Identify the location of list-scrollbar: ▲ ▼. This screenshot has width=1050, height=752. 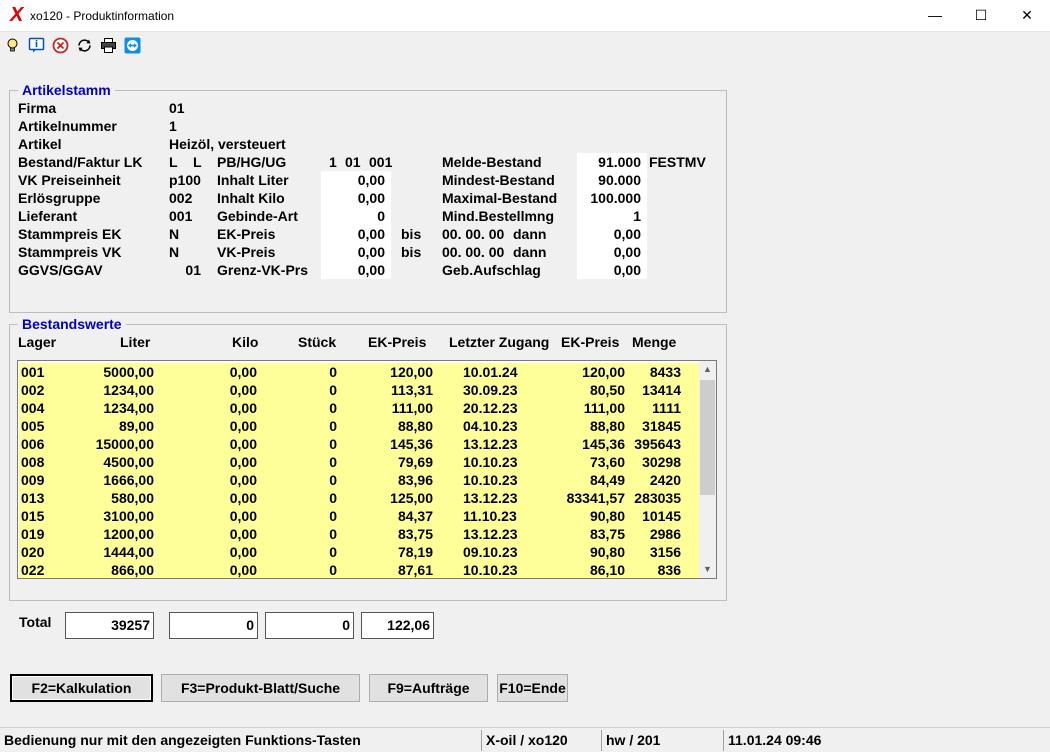
(707, 469).